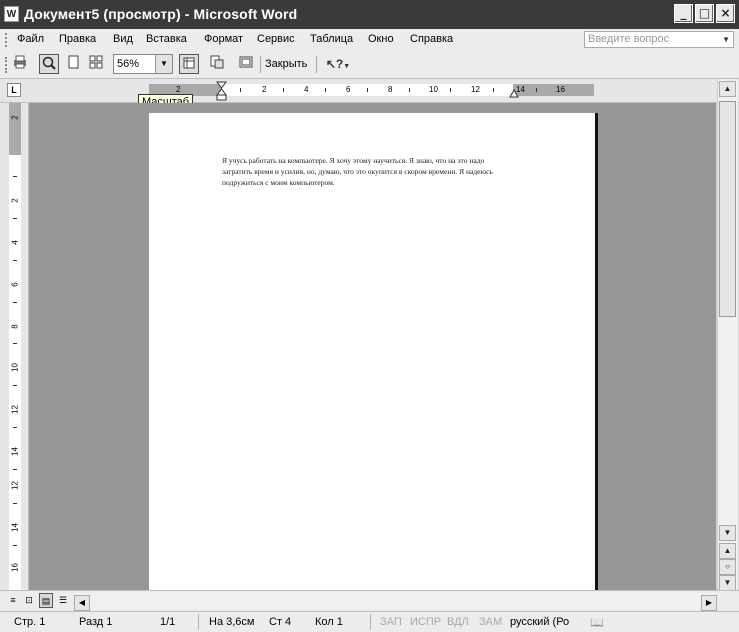 Image resolution: width=739 pixels, height=632 pixels. Describe the element at coordinates (13, 600) in the screenshot. I see `normal-view-button: ≡` at that location.